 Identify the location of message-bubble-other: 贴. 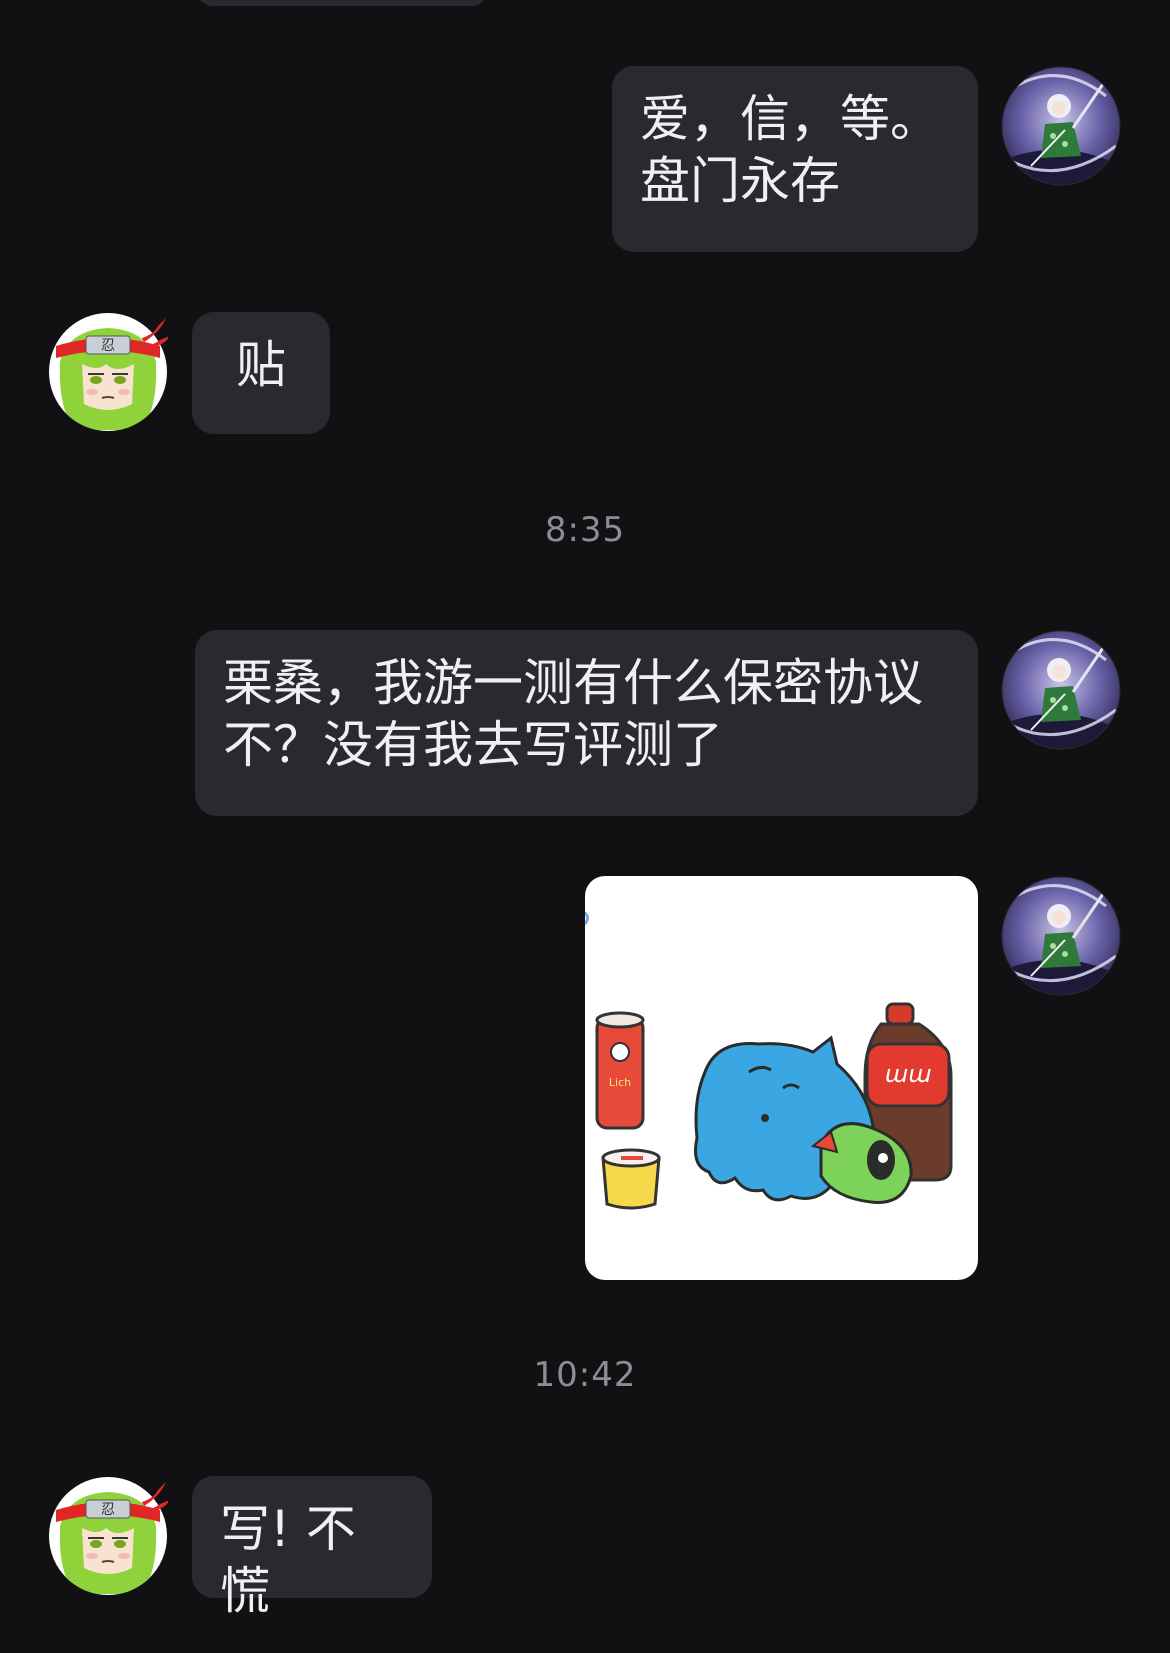
(261, 373).